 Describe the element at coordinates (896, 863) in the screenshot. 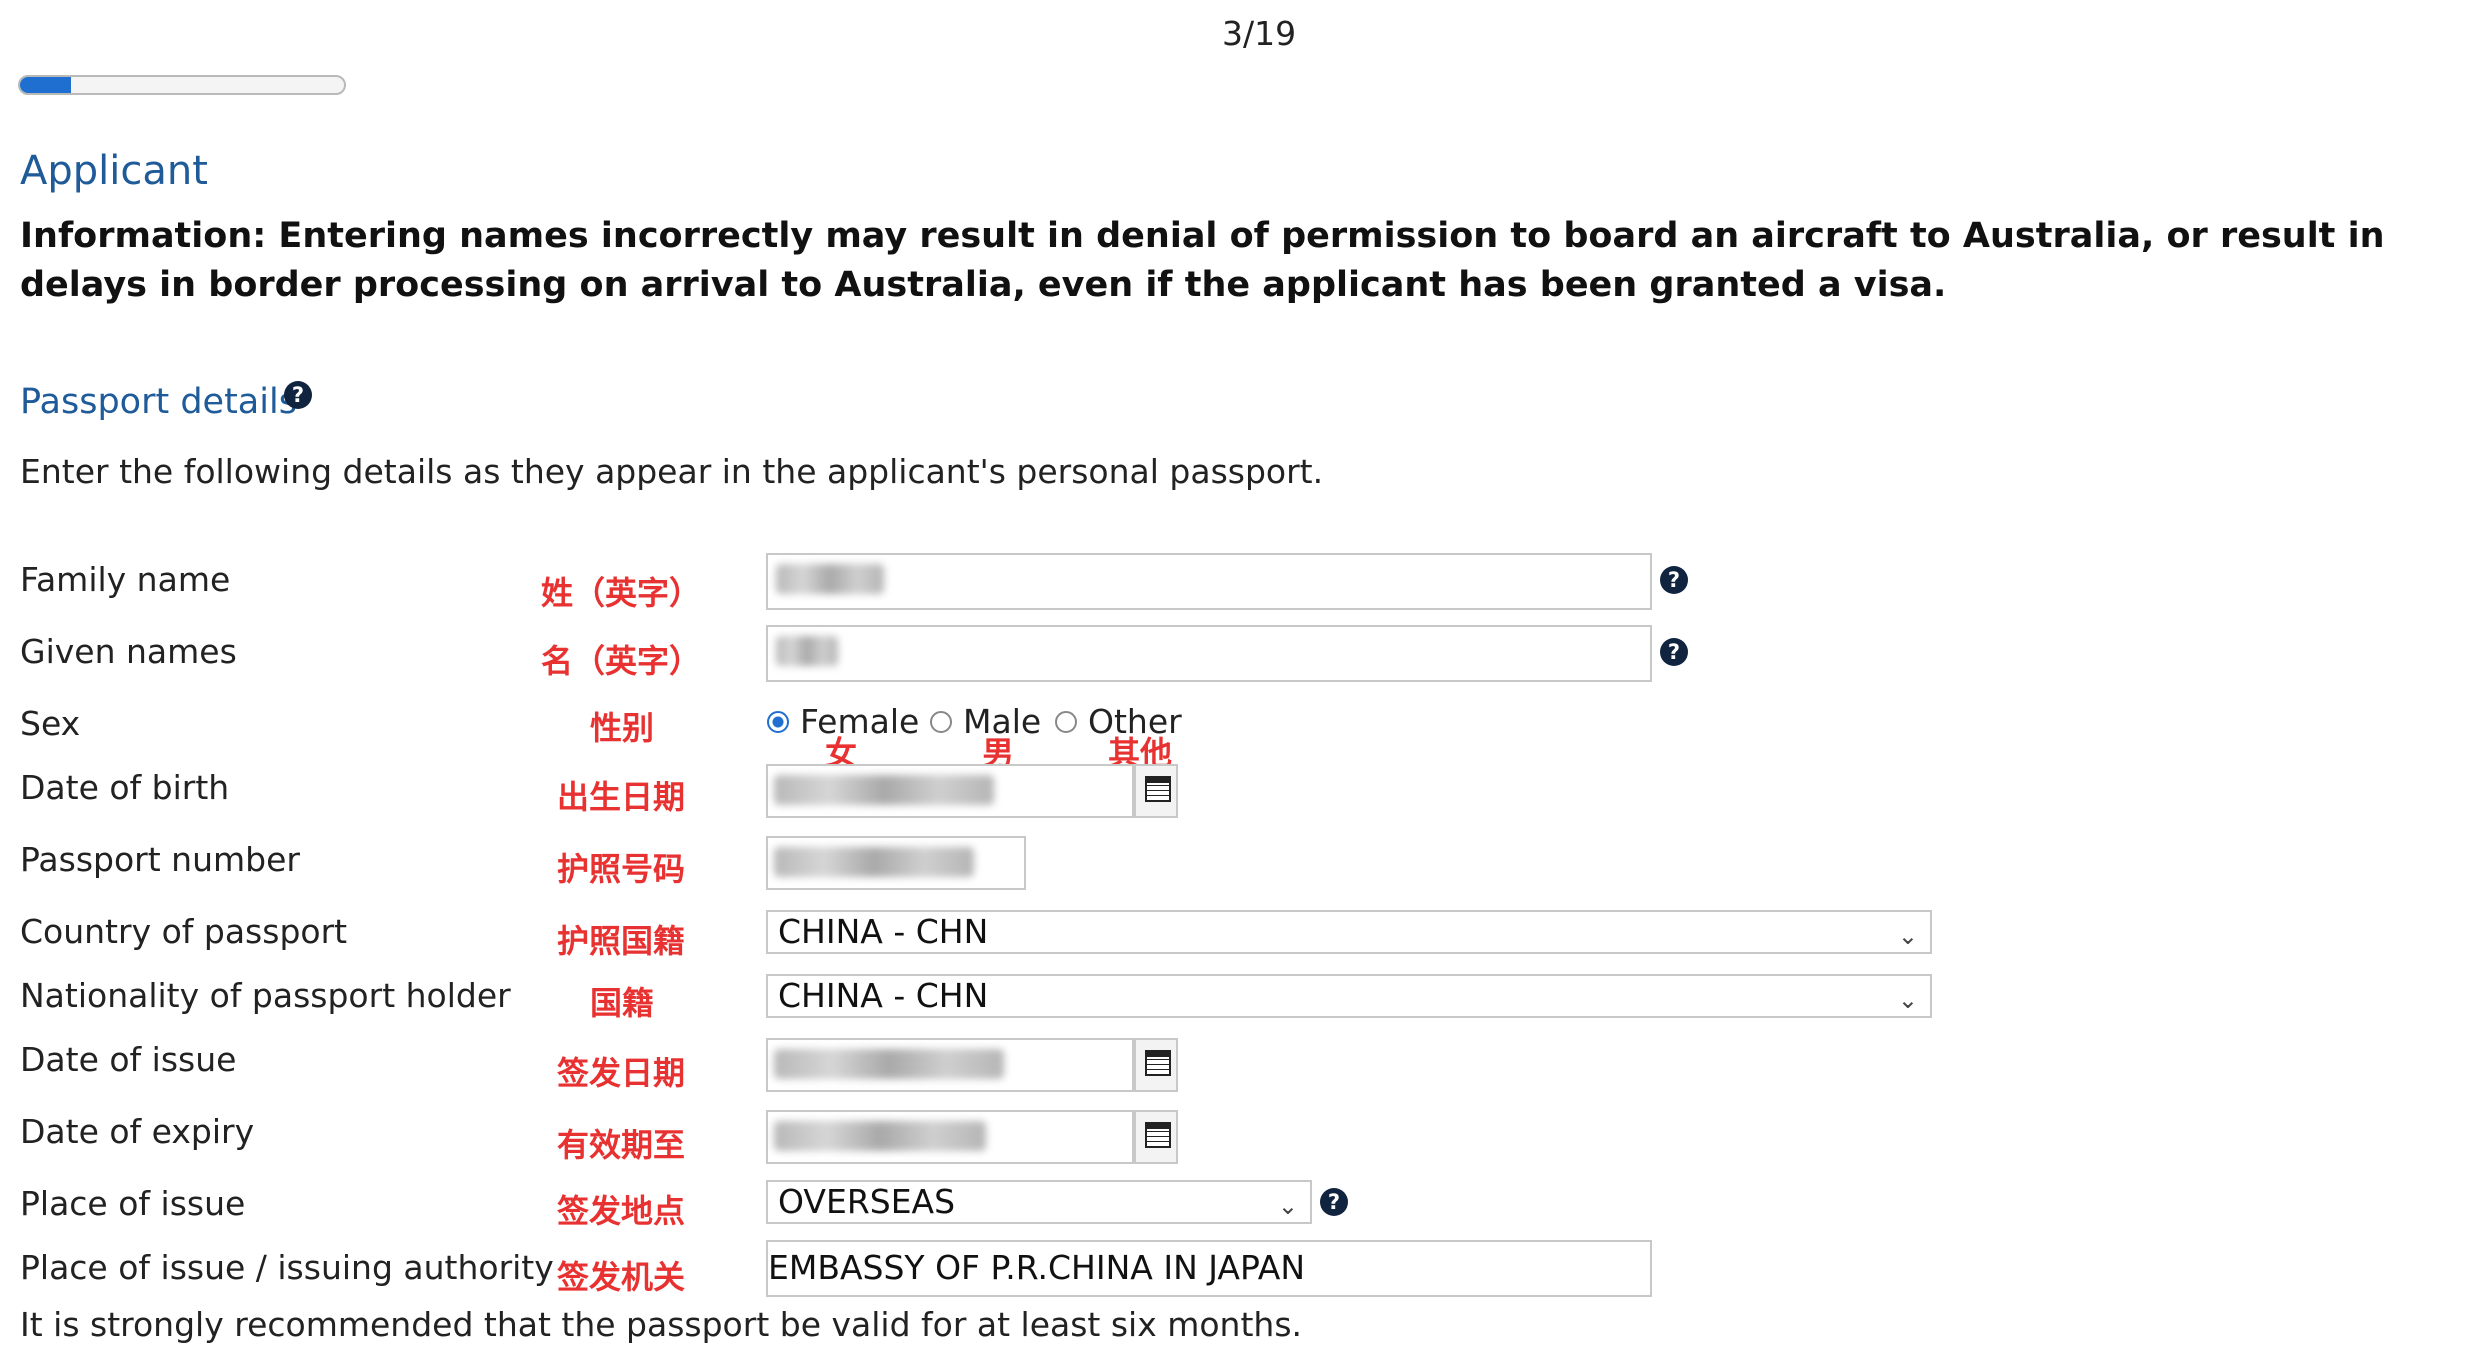

I see `passport-number-input` at that location.